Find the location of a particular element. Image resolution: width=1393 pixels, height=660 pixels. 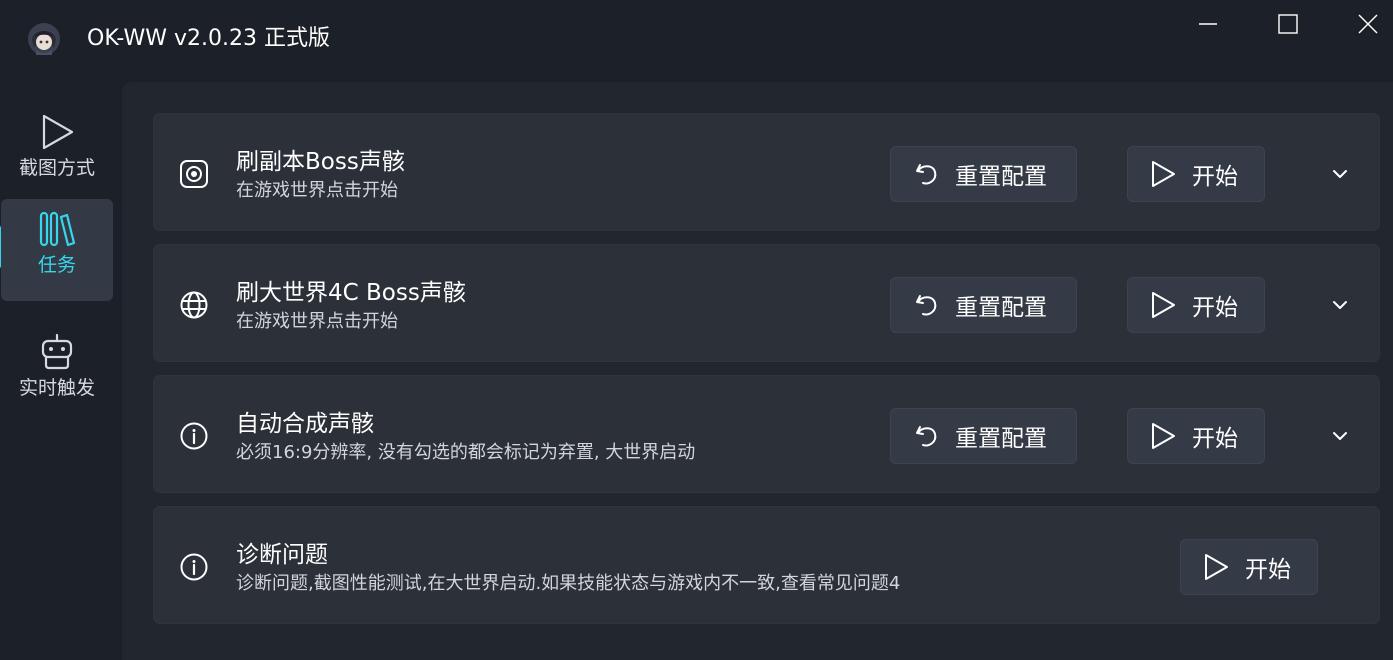

title-bar: OK-WW v2.0.23 正式版 is located at coordinates (696, 41).